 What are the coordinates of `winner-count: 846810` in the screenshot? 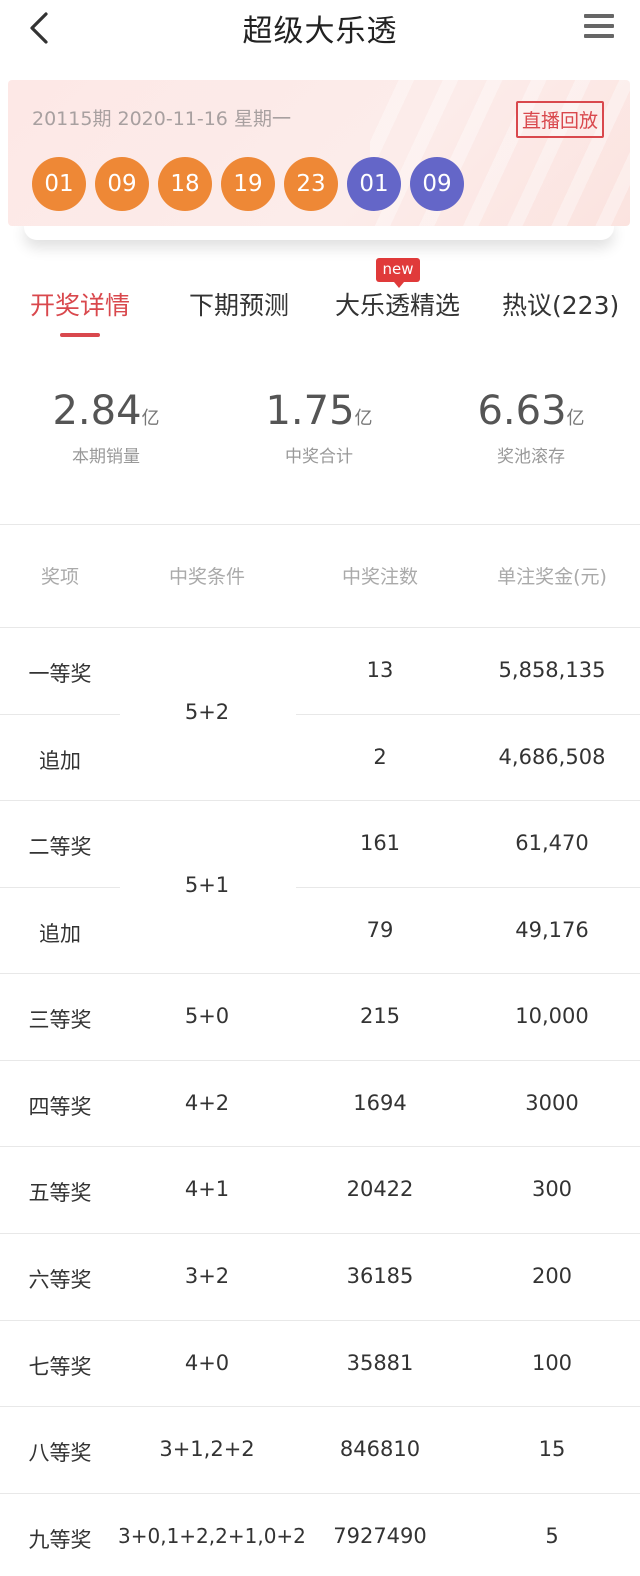 It's located at (380, 1449).